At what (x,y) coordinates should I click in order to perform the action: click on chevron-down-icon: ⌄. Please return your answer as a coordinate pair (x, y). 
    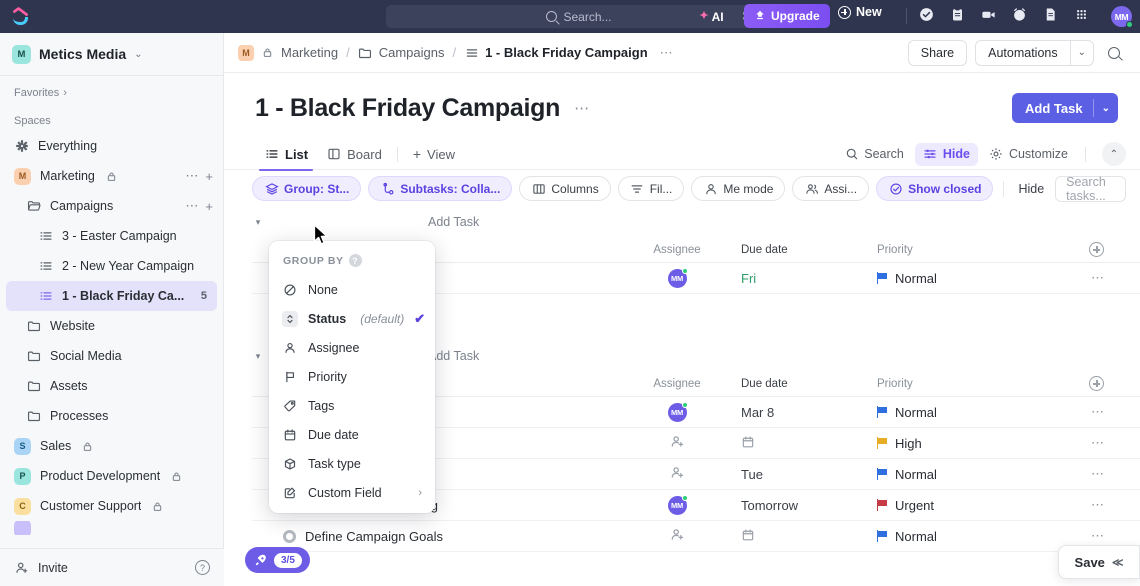
    Looking at the image, I should click on (1106, 108).